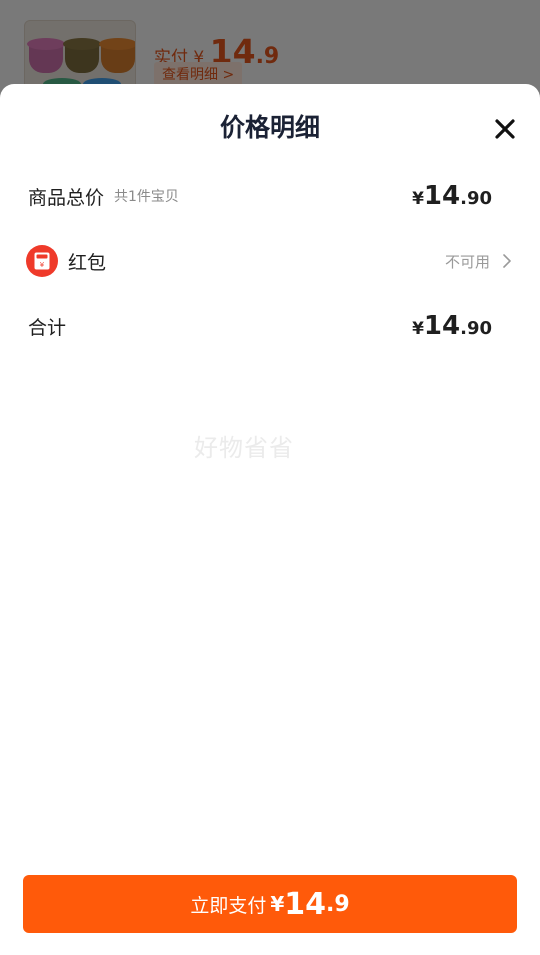  Describe the element at coordinates (66, 197) in the screenshot. I see `goods-total-label: 商品总价` at that location.